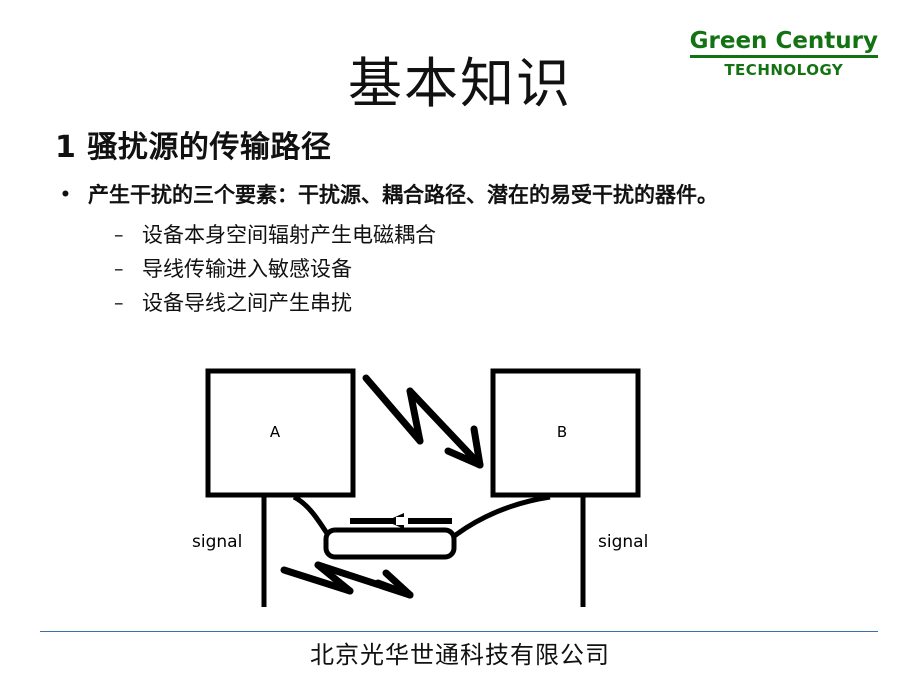  What do you see at coordinates (513, 269) in the screenshot?
I see `bullet-item-secondary: – 导线传输进入敏感设备` at bounding box center [513, 269].